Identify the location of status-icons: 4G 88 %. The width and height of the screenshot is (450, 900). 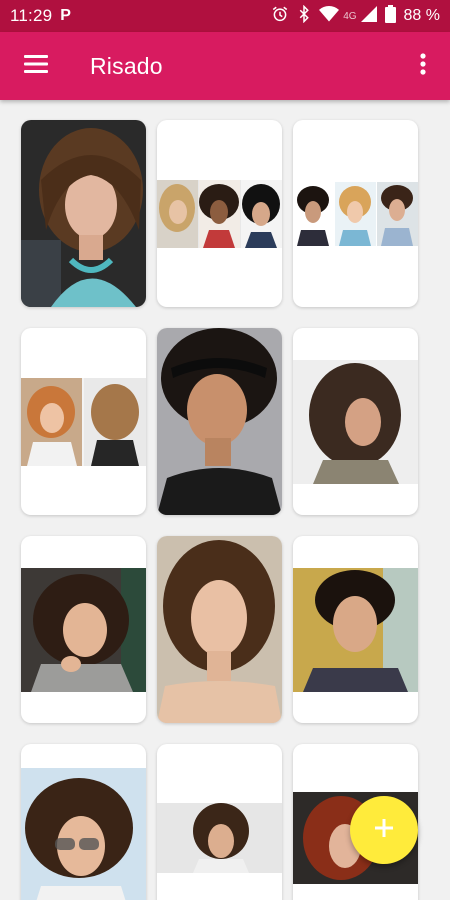
(355, 16).